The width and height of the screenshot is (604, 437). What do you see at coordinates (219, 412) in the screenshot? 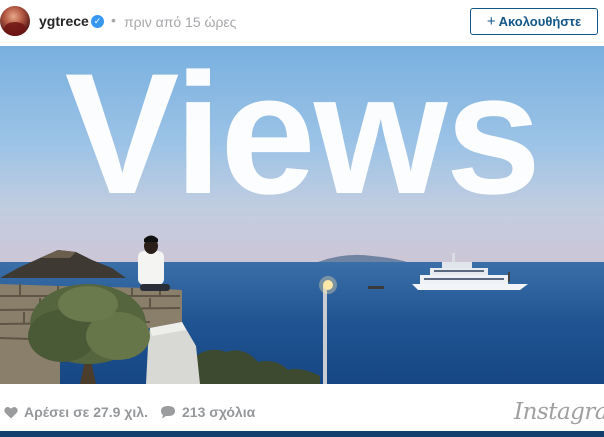
I see `comments-label: 213 σχόλια` at bounding box center [219, 412].